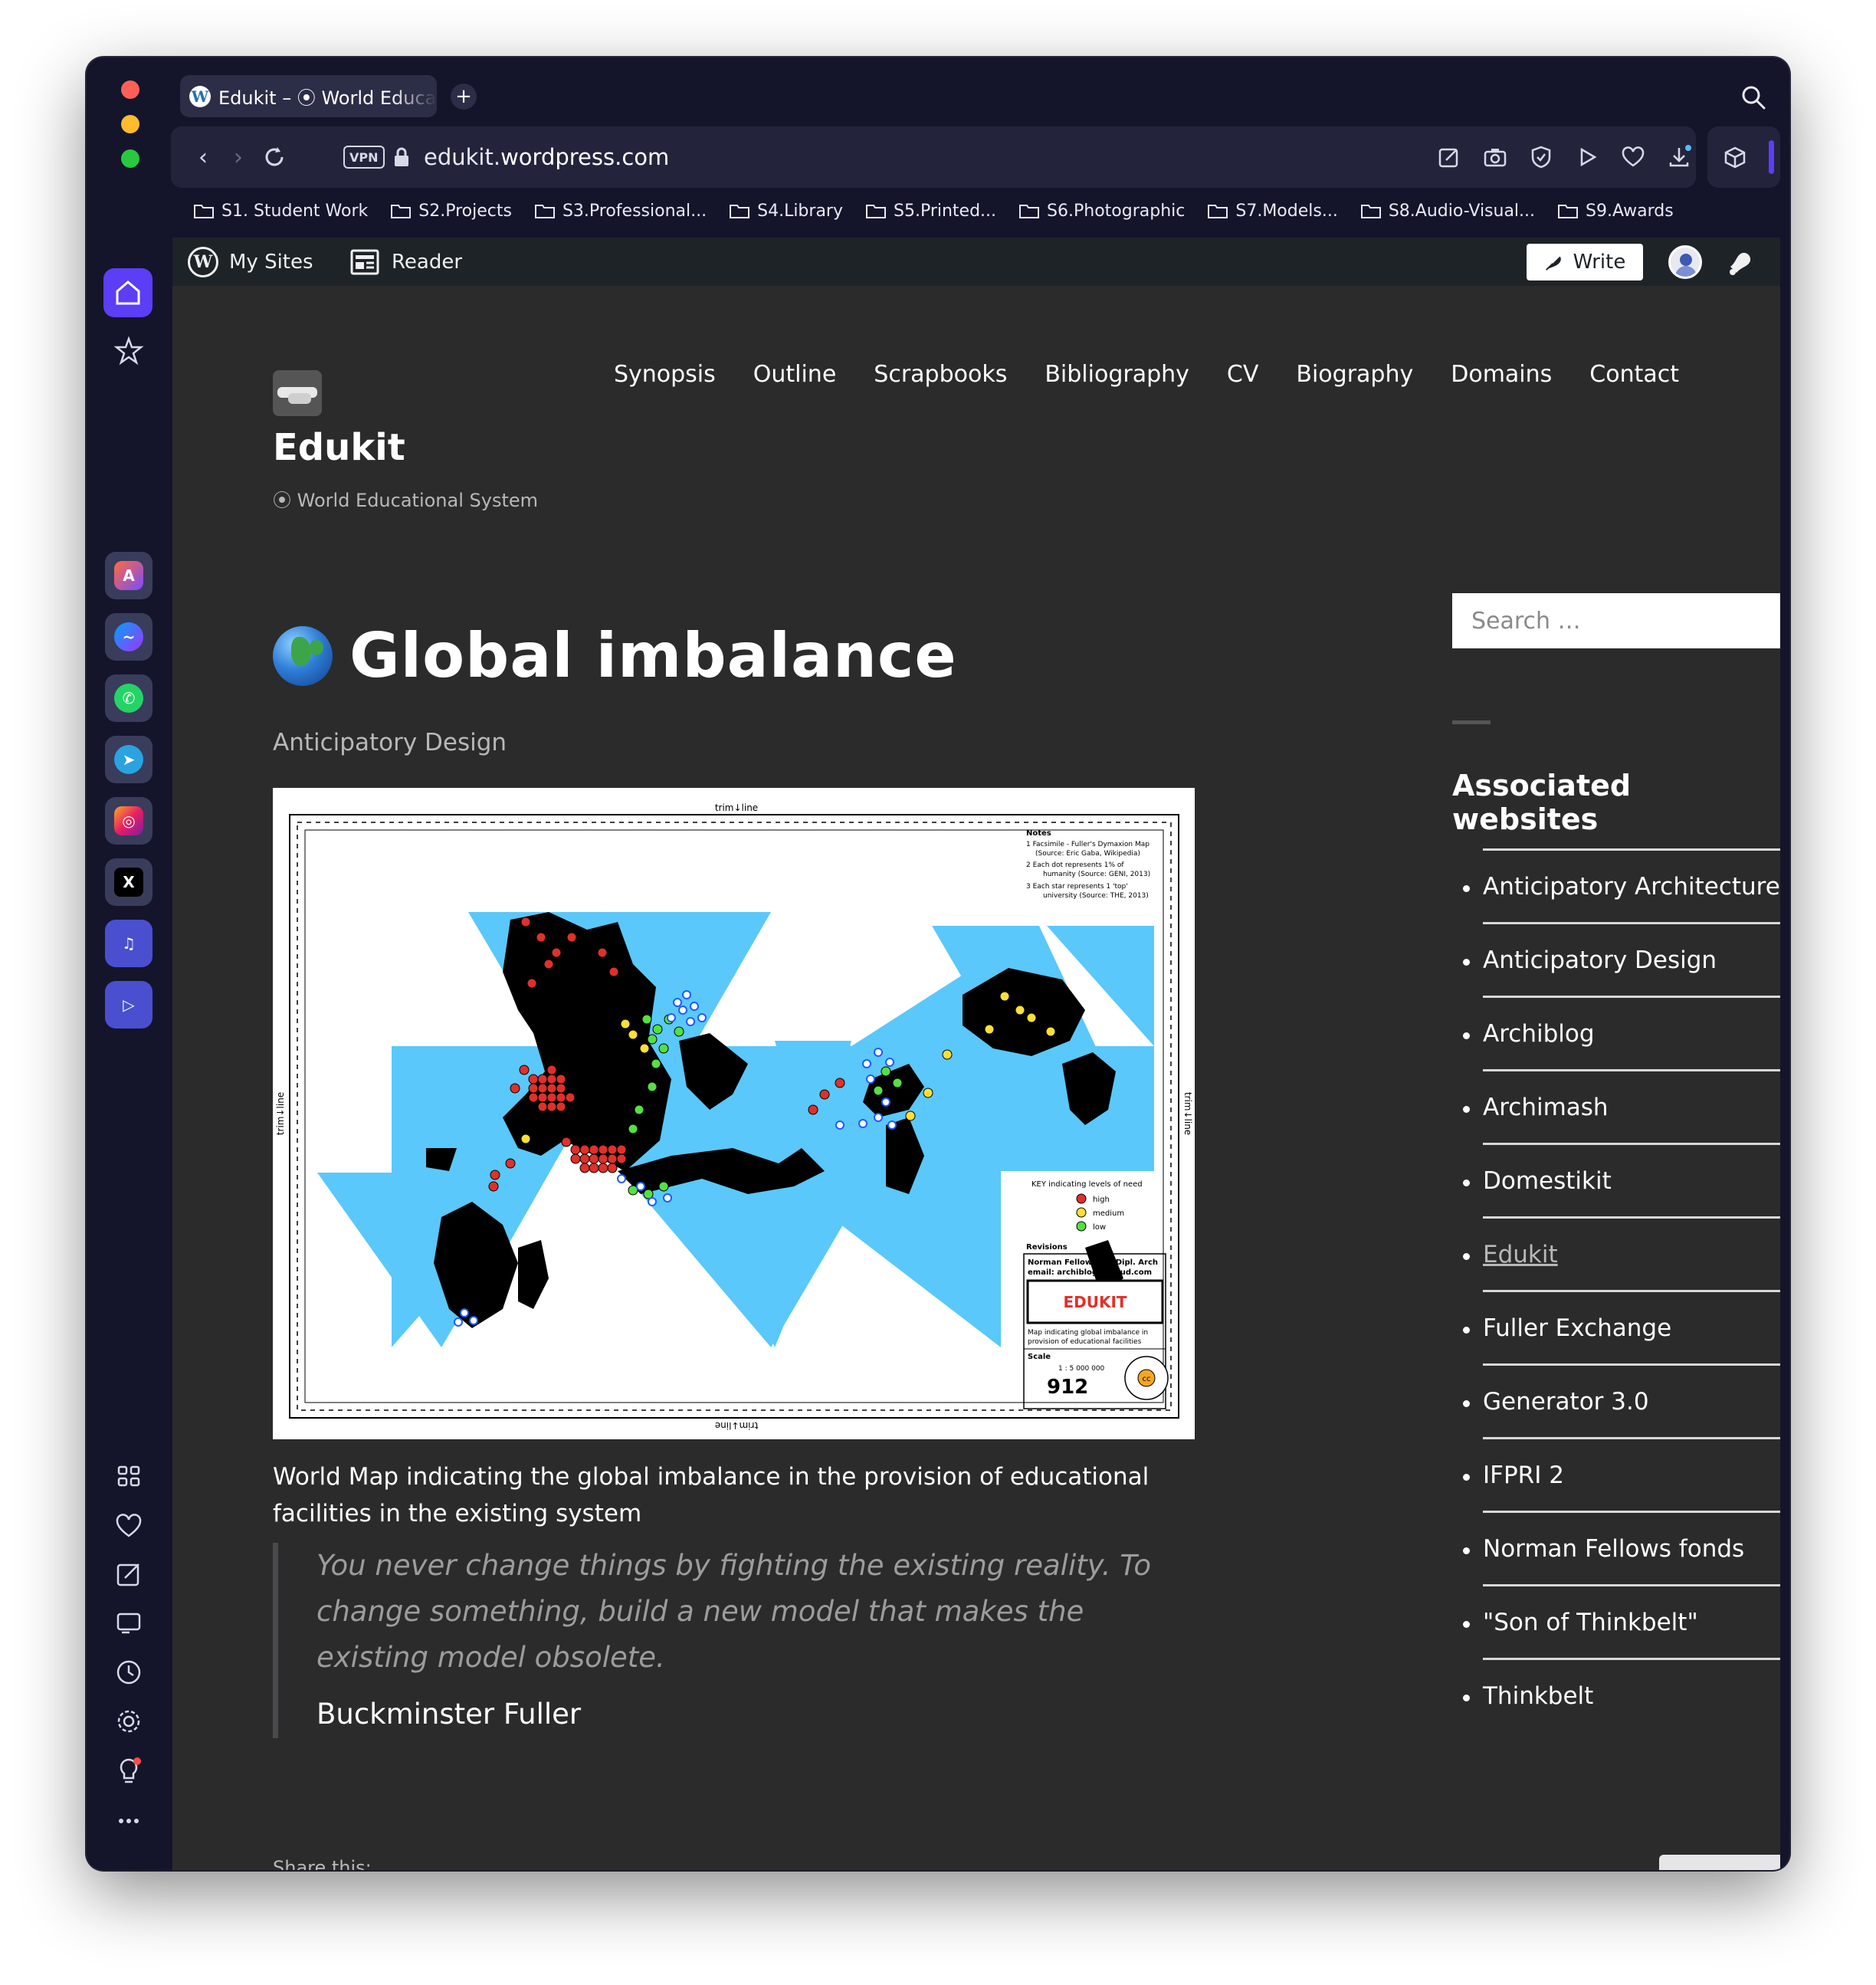  Describe the element at coordinates (452, 211) in the screenshot. I see `bookmark-folder: S2.Projects` at that location.